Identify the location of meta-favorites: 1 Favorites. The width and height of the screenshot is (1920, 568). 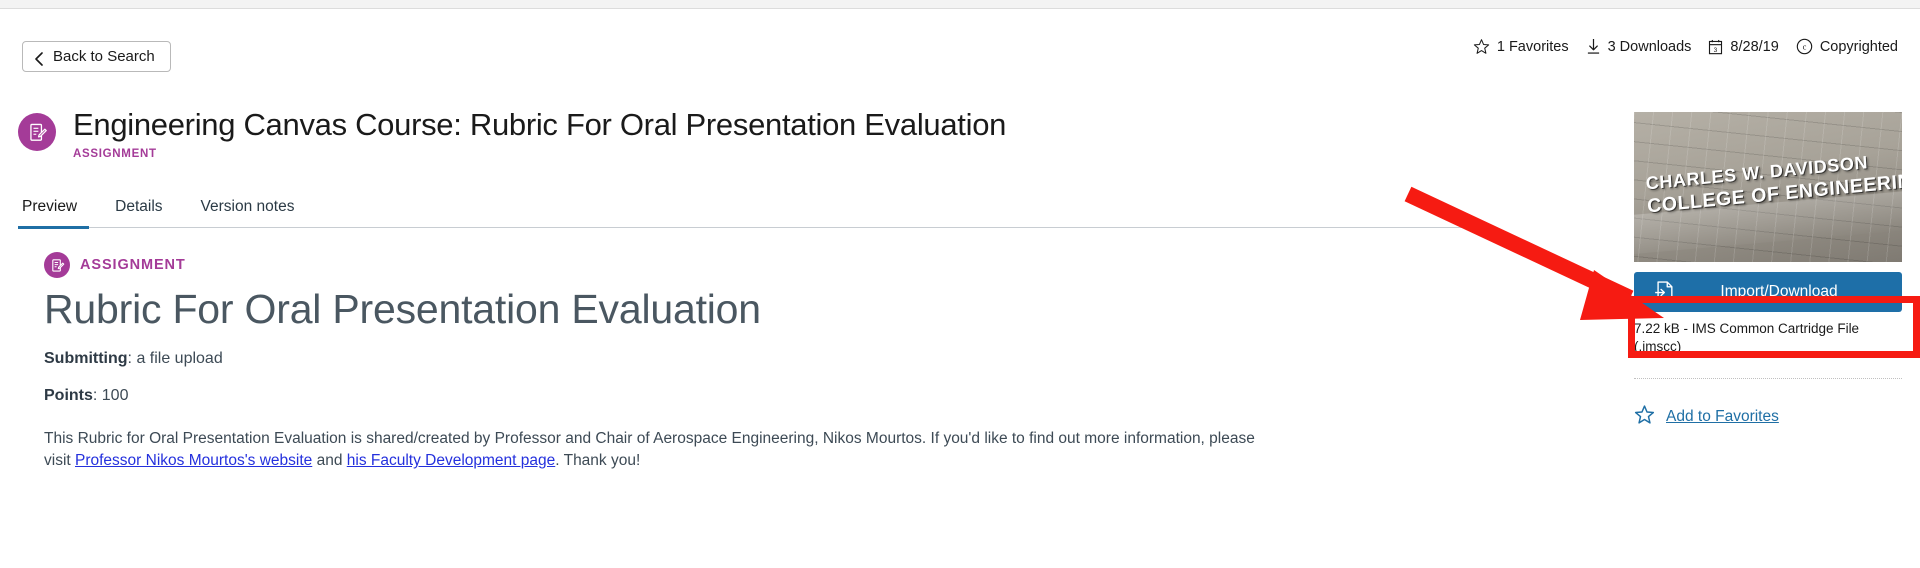
(1521, 46).